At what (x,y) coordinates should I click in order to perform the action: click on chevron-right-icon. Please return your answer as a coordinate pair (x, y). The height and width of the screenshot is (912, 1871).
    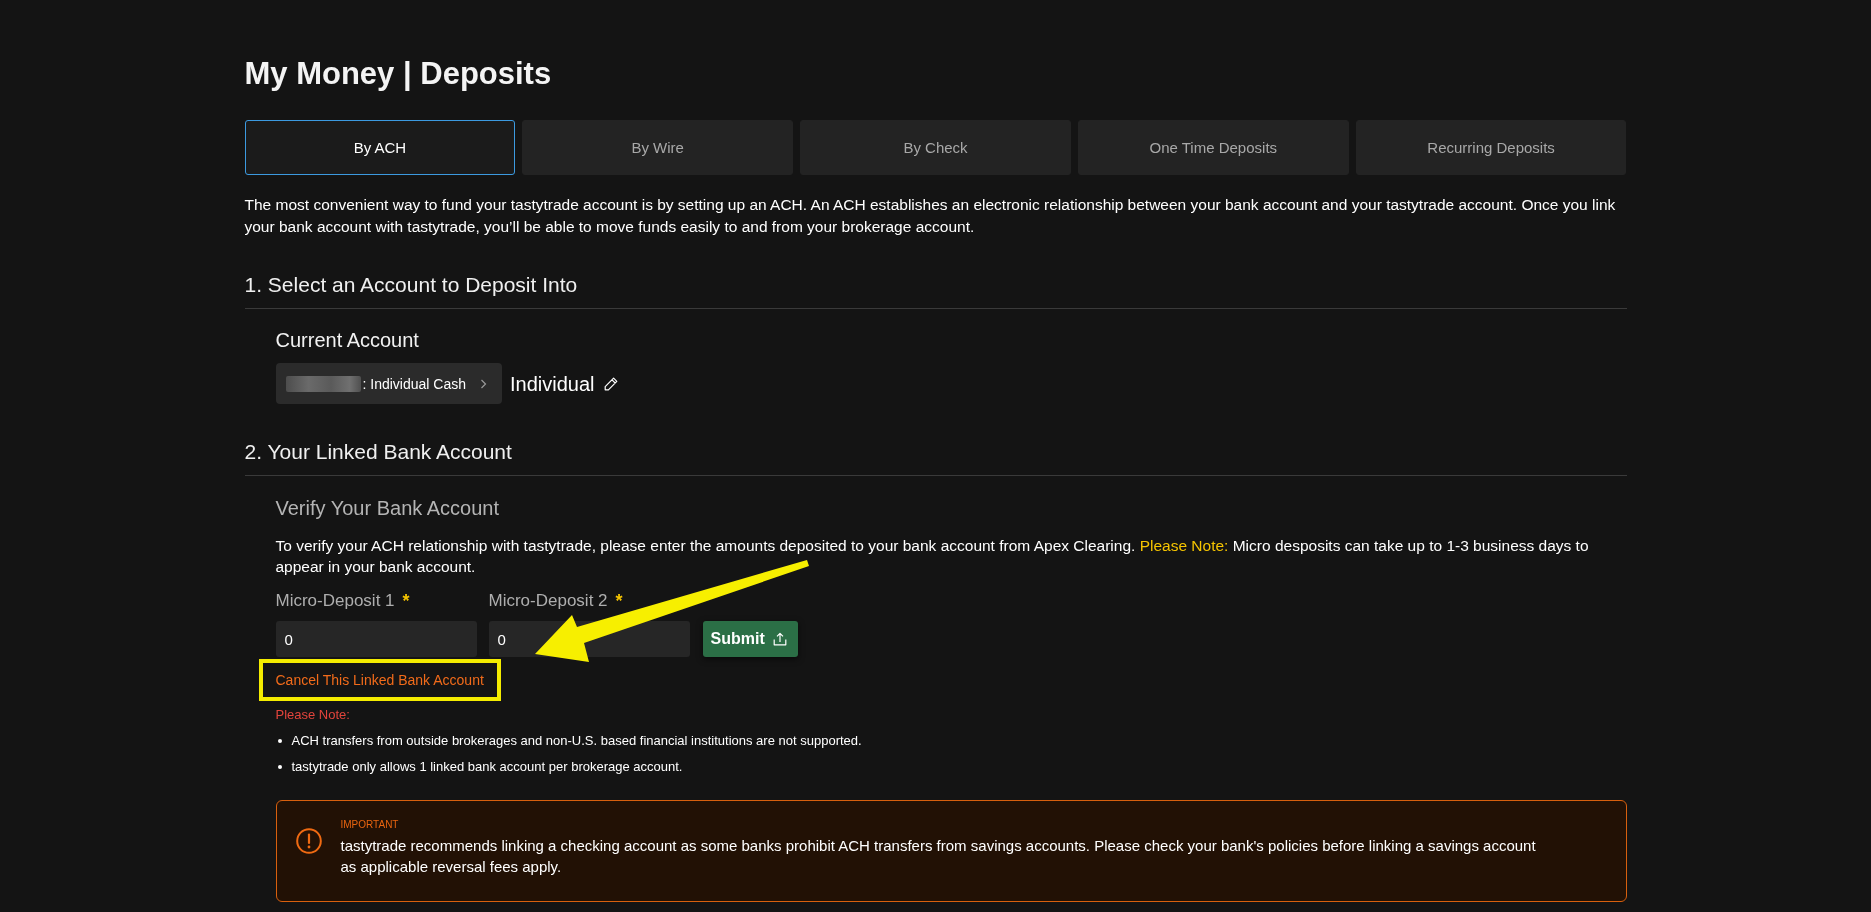
    Looking at the image, I should click on (483, 383).